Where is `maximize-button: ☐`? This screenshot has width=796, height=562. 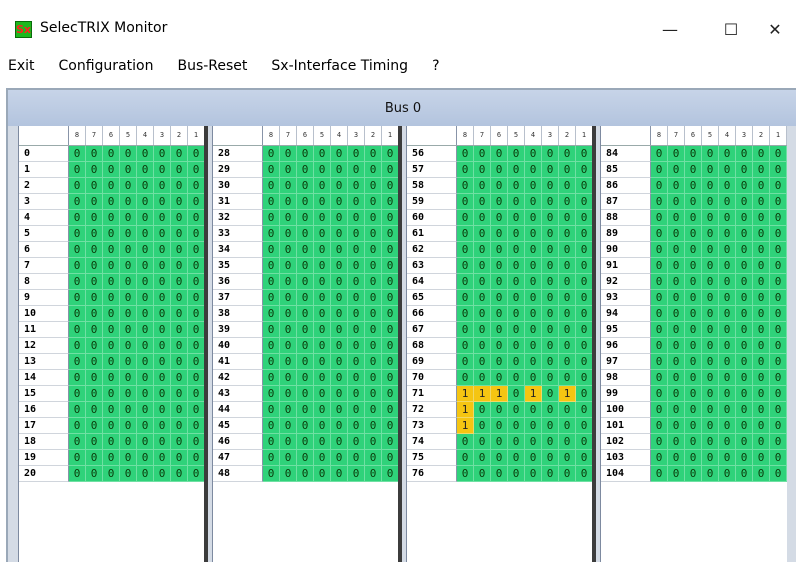 maximize-button: ☐ is located at coordinates (731, 29).